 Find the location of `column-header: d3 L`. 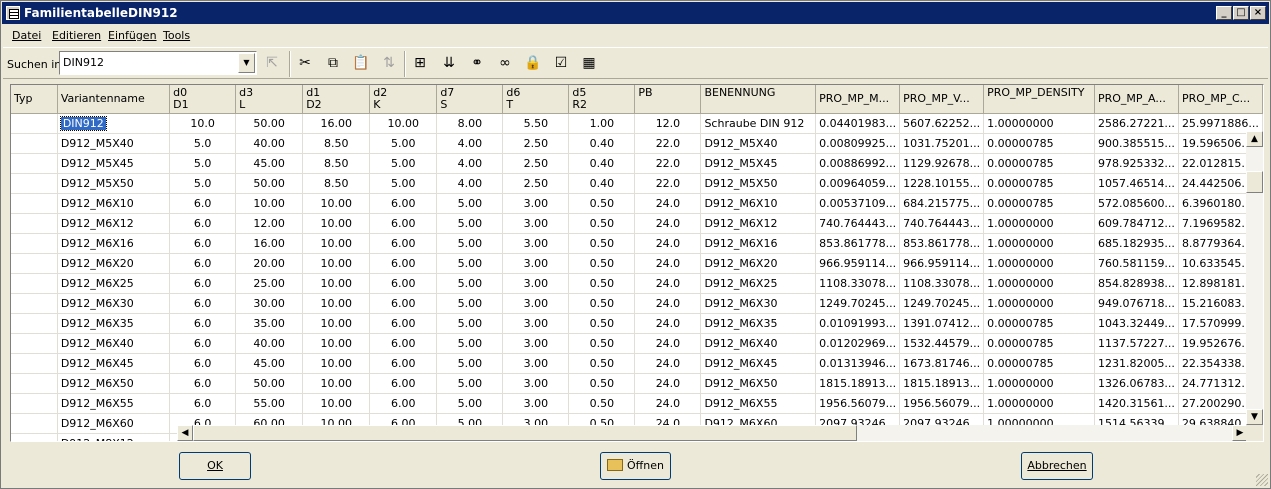

column-header: d3 L is located at coordinates (269, 99).